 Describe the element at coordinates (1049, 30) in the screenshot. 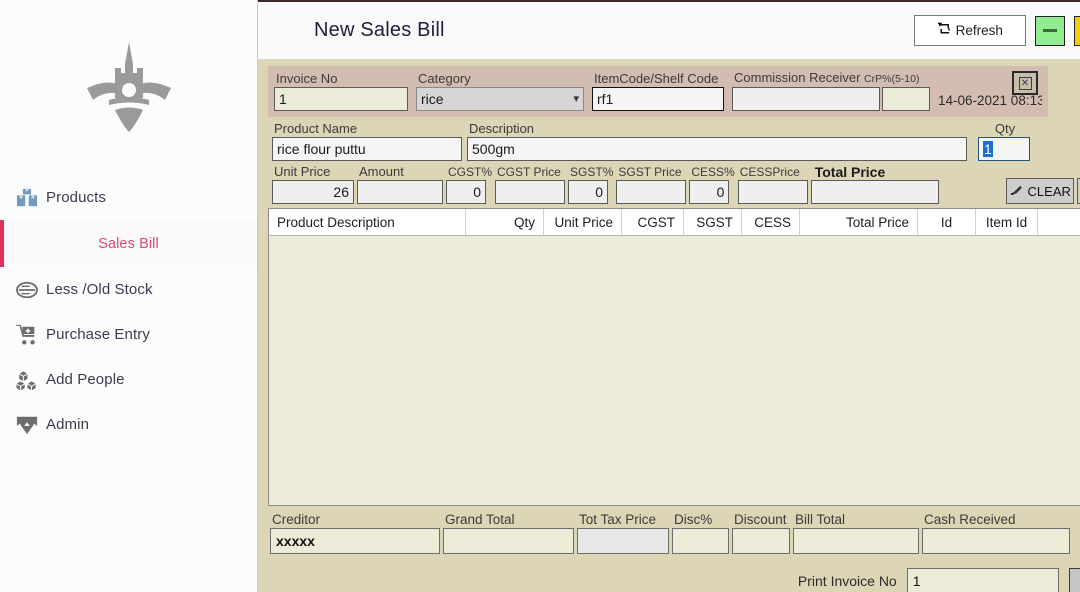

I see `minimize-button` at that location.